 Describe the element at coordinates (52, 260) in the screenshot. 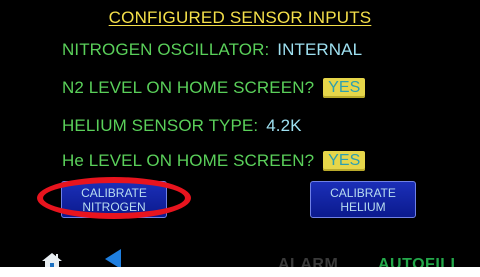

I see `home-icon` at that location.